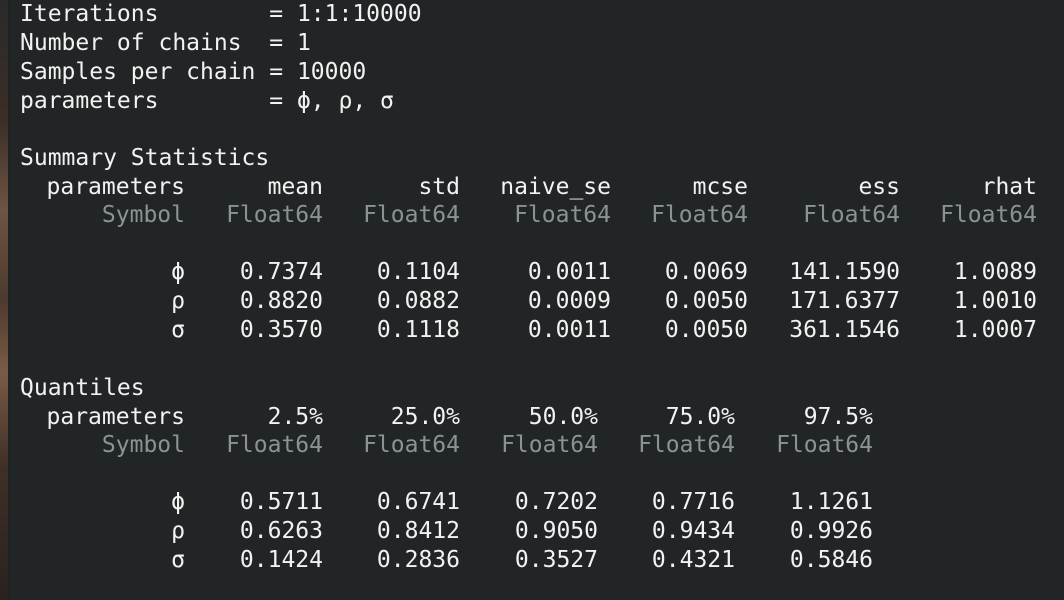  What do you see at coordinates (995, 301) in the screenshot?
I see `summary-row1-rhat: 1.0010` at bounding box center [995, 301].